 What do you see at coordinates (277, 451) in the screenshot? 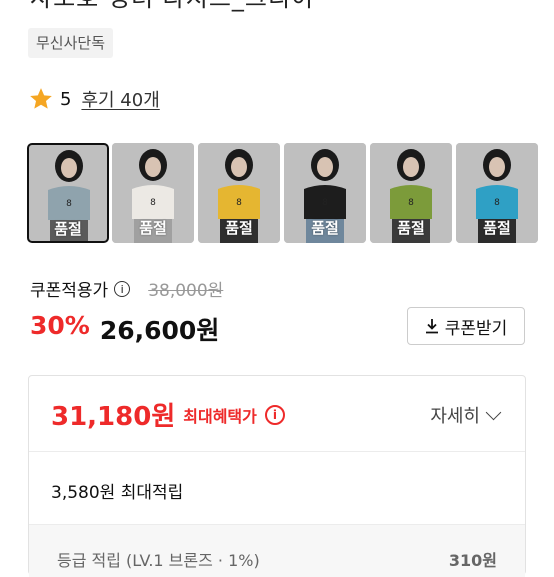
I see `divider` at bounding box center [277, 451].